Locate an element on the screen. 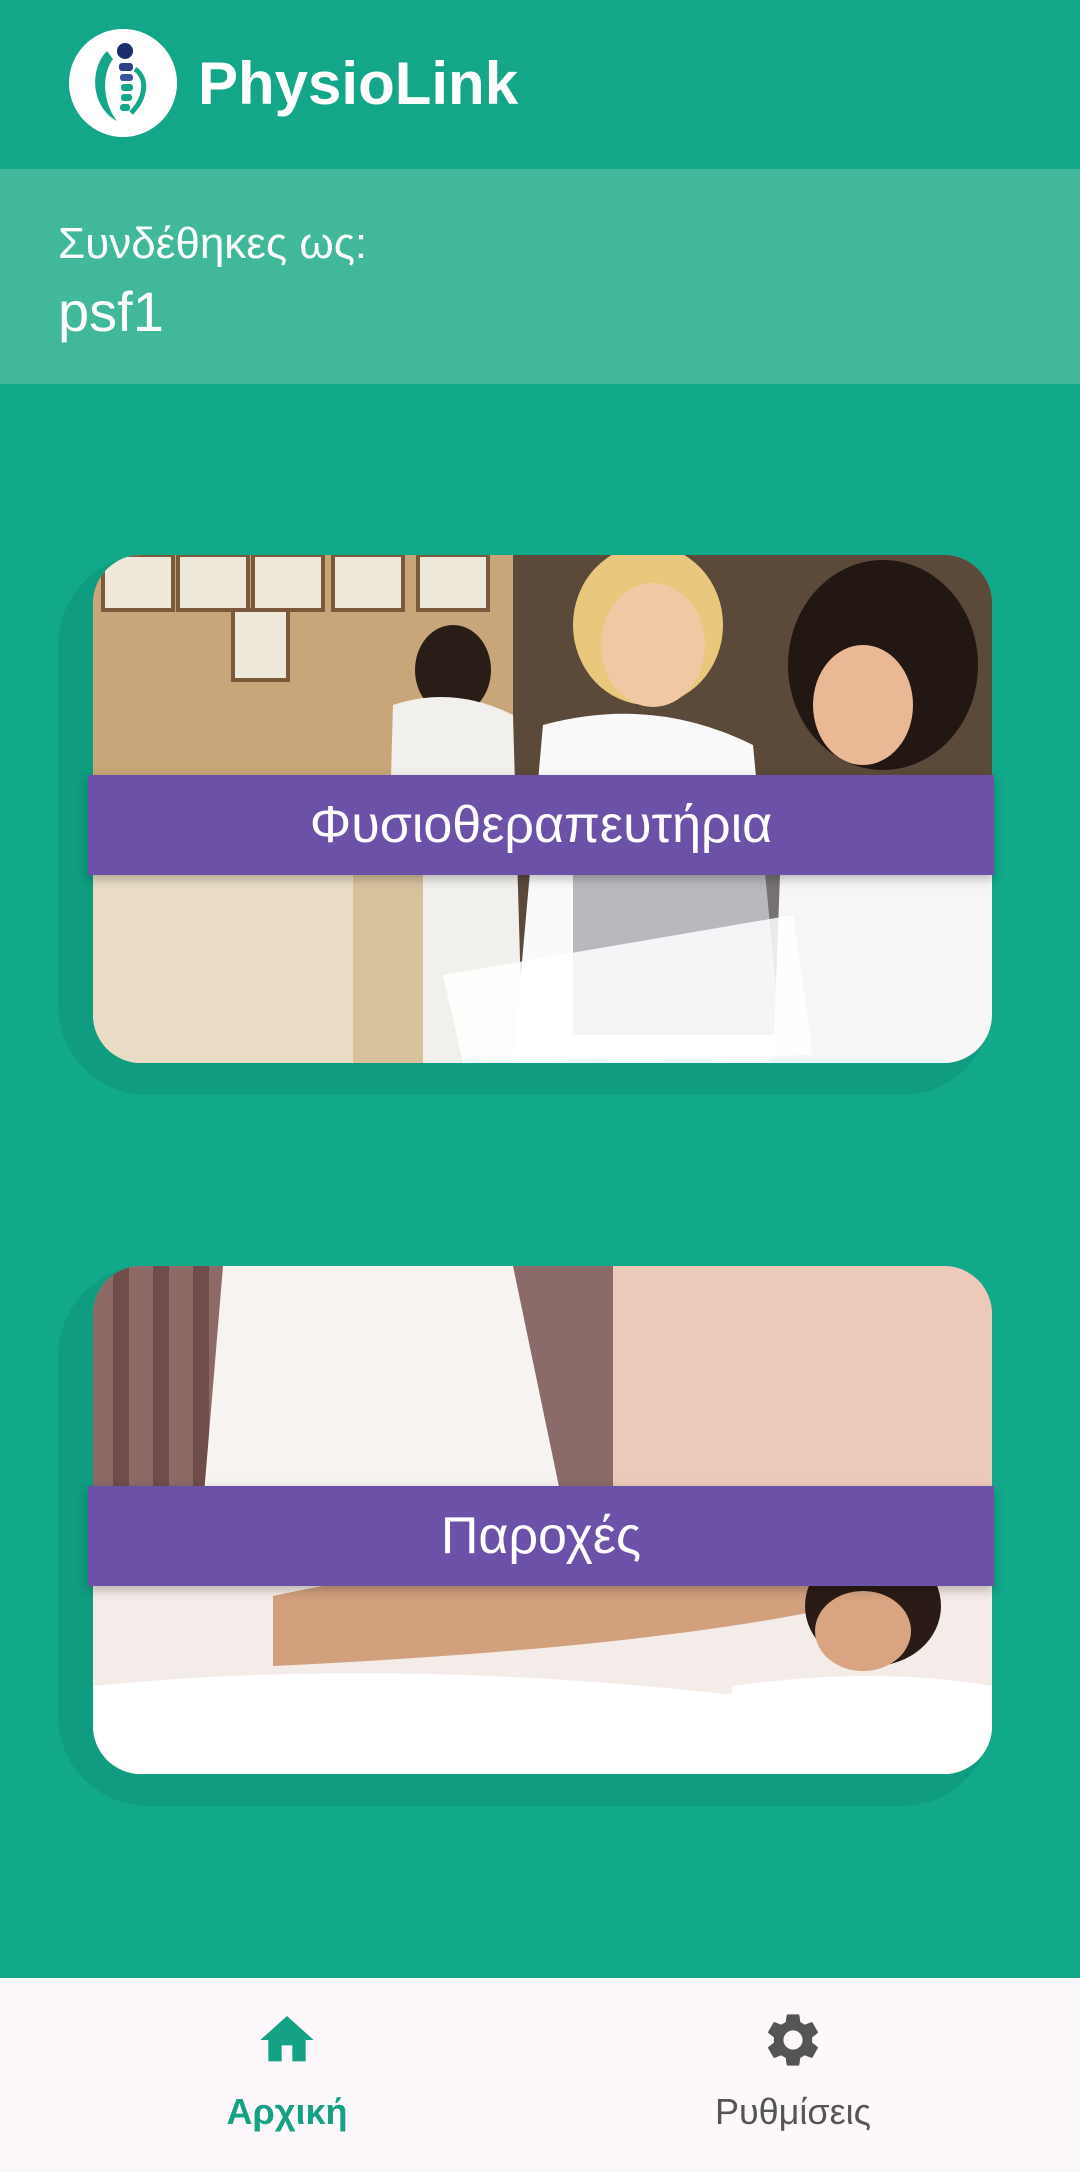 The width and height of the screenshot is (1080, 2172). logged-in-label: Συνδέθηκες ως: is located at coordinates (213, 243).